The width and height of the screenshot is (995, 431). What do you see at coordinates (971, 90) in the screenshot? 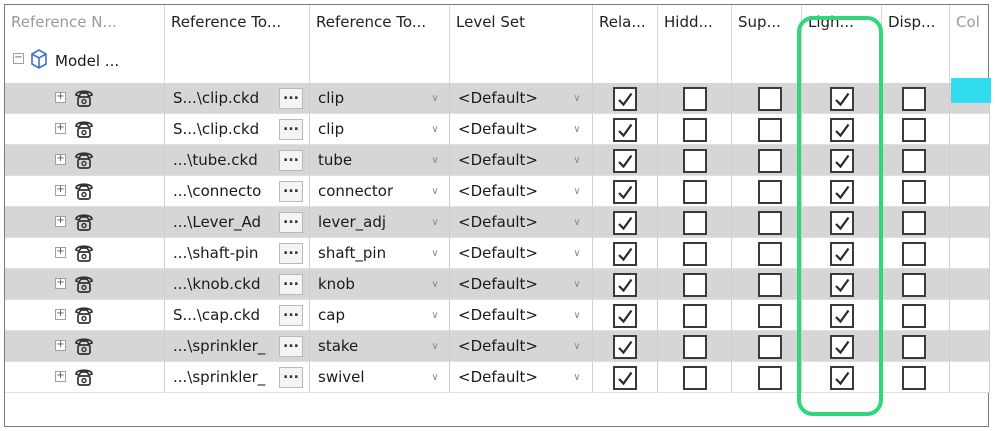
I see `color-swatch-selected` at bounding box center [971, 90].